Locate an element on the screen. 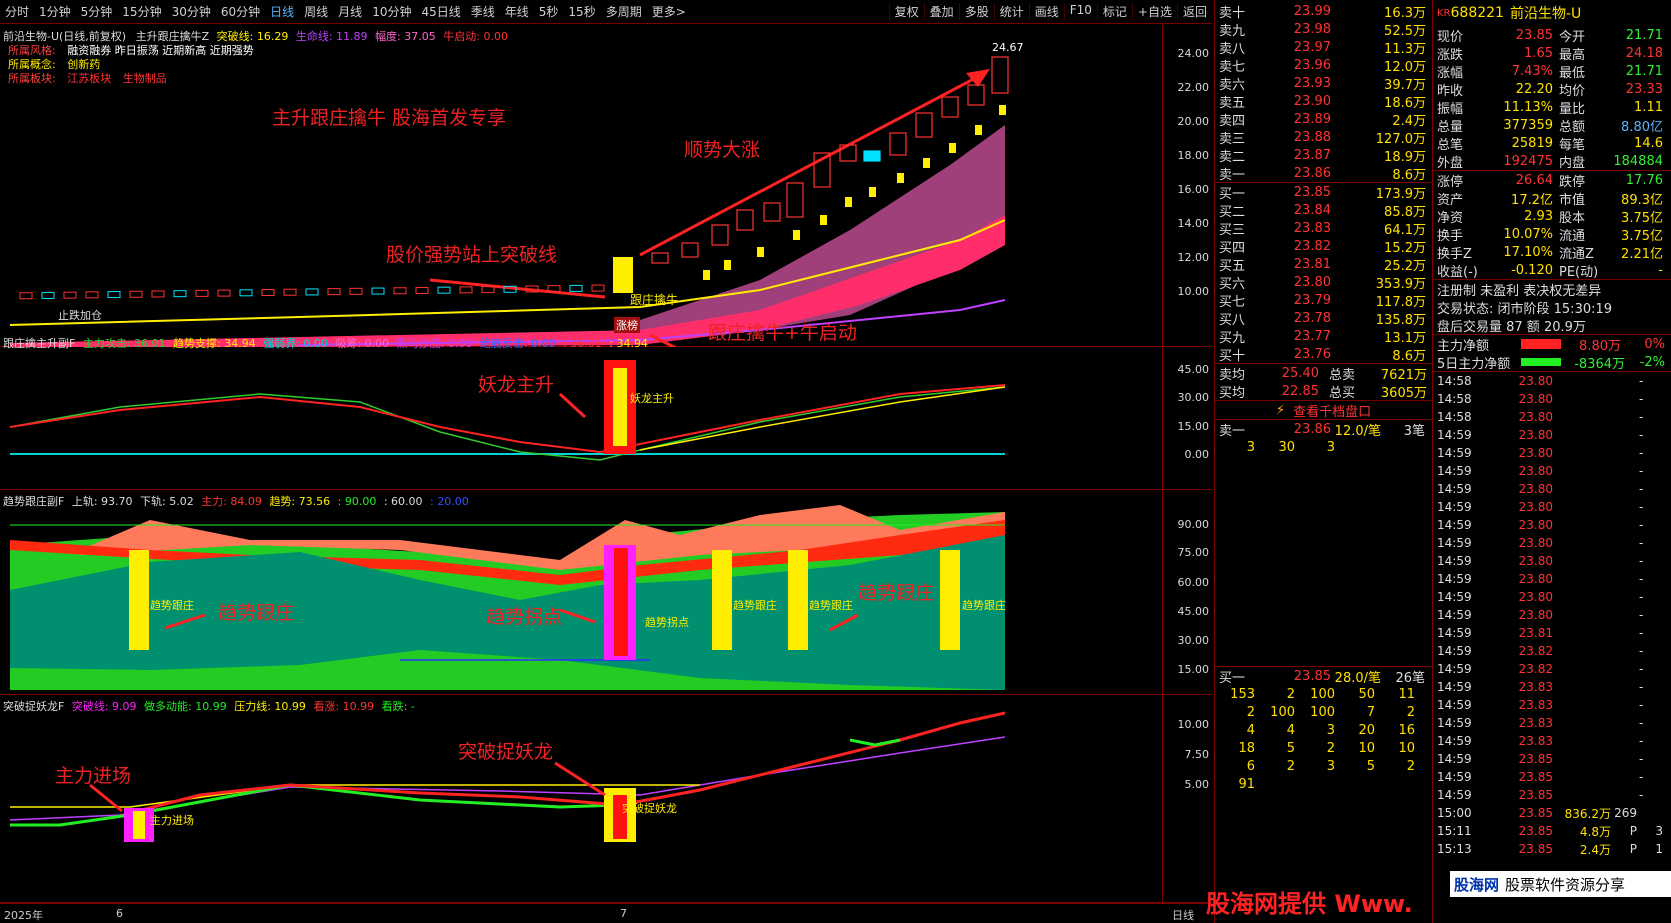 The height and width of the screenshot is (923, 1671). tick-row: 14:59 23.80 - is located at coordinates (1552, 525).